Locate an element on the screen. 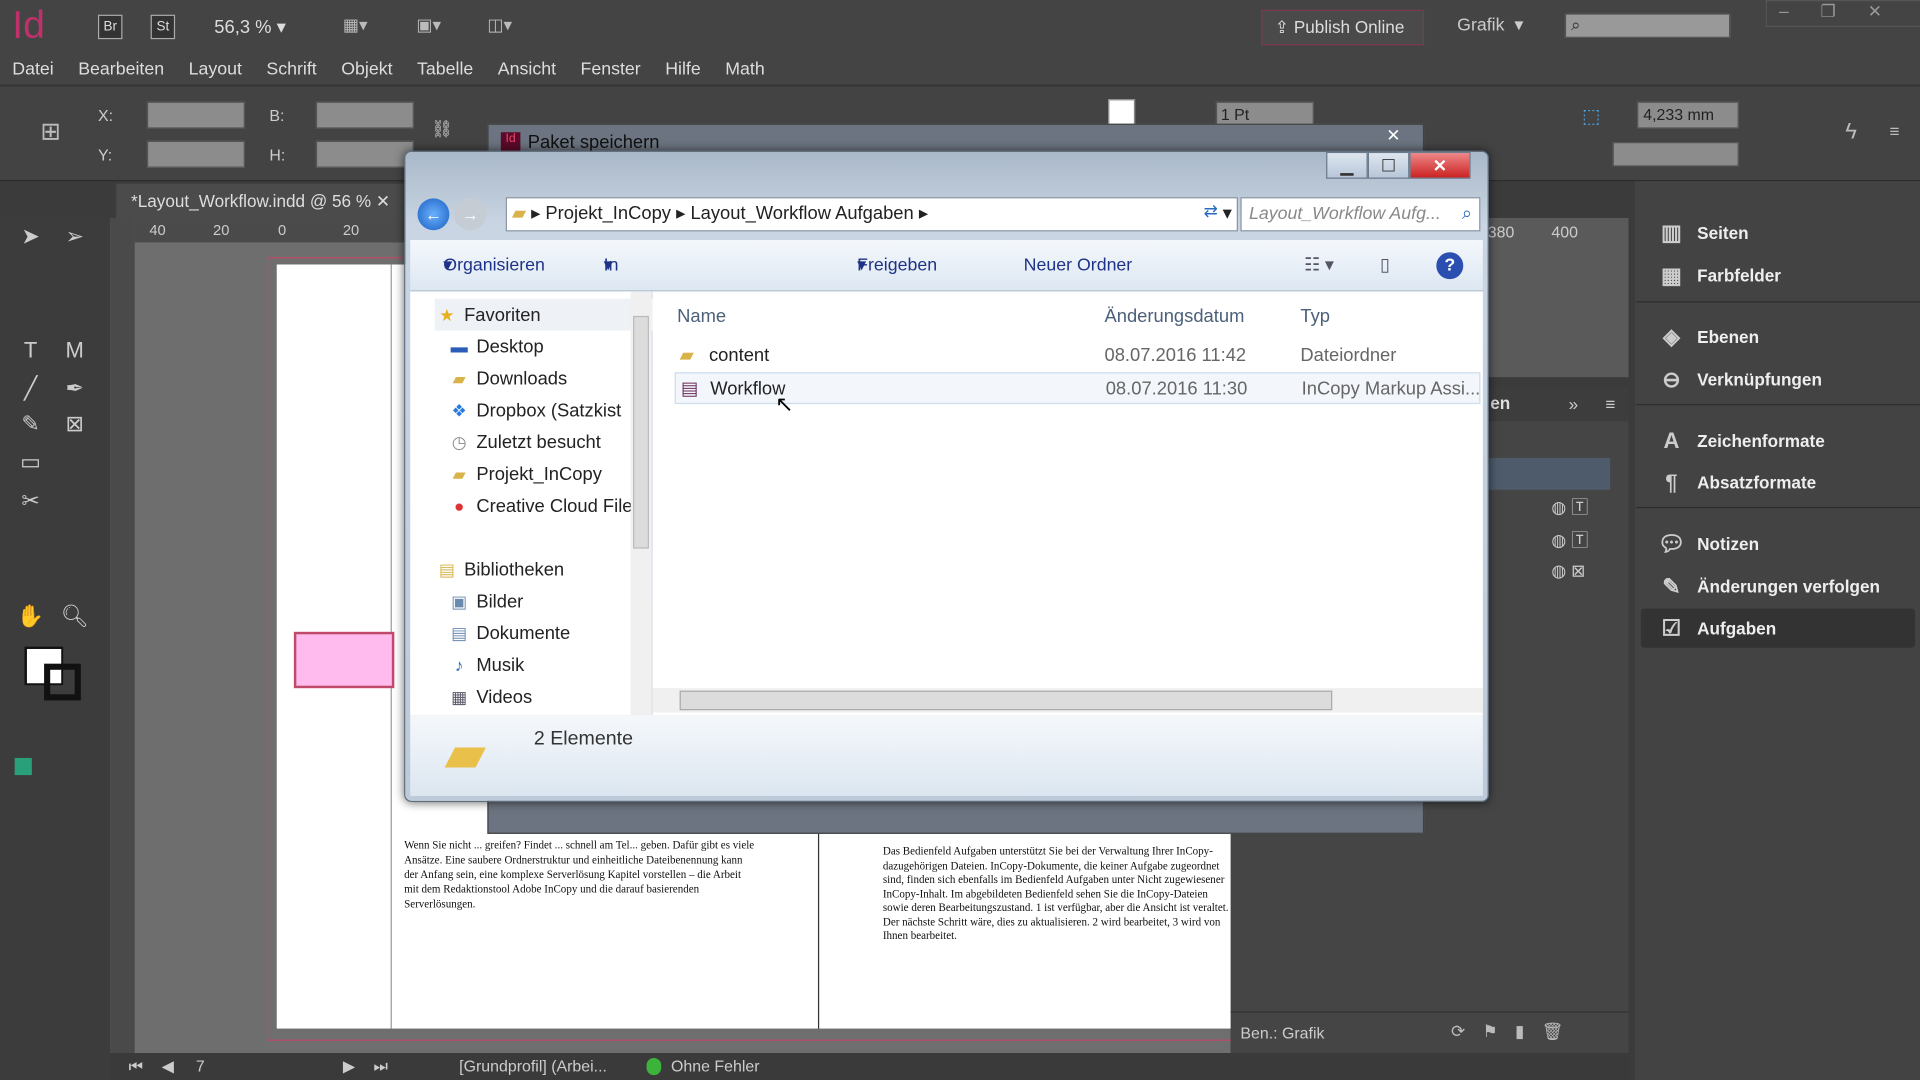 This screenshot has width=1920, height=1080. stroke-style-select is located at coordinates (1675, 154).